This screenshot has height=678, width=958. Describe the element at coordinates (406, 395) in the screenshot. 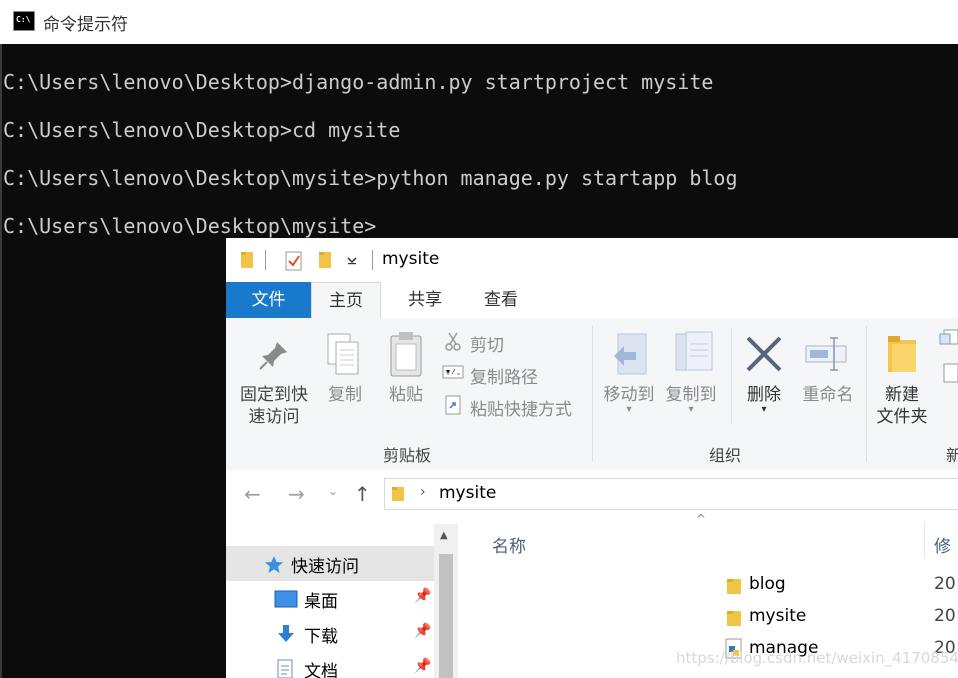

I see `paste-button: 粘贴` at that location.